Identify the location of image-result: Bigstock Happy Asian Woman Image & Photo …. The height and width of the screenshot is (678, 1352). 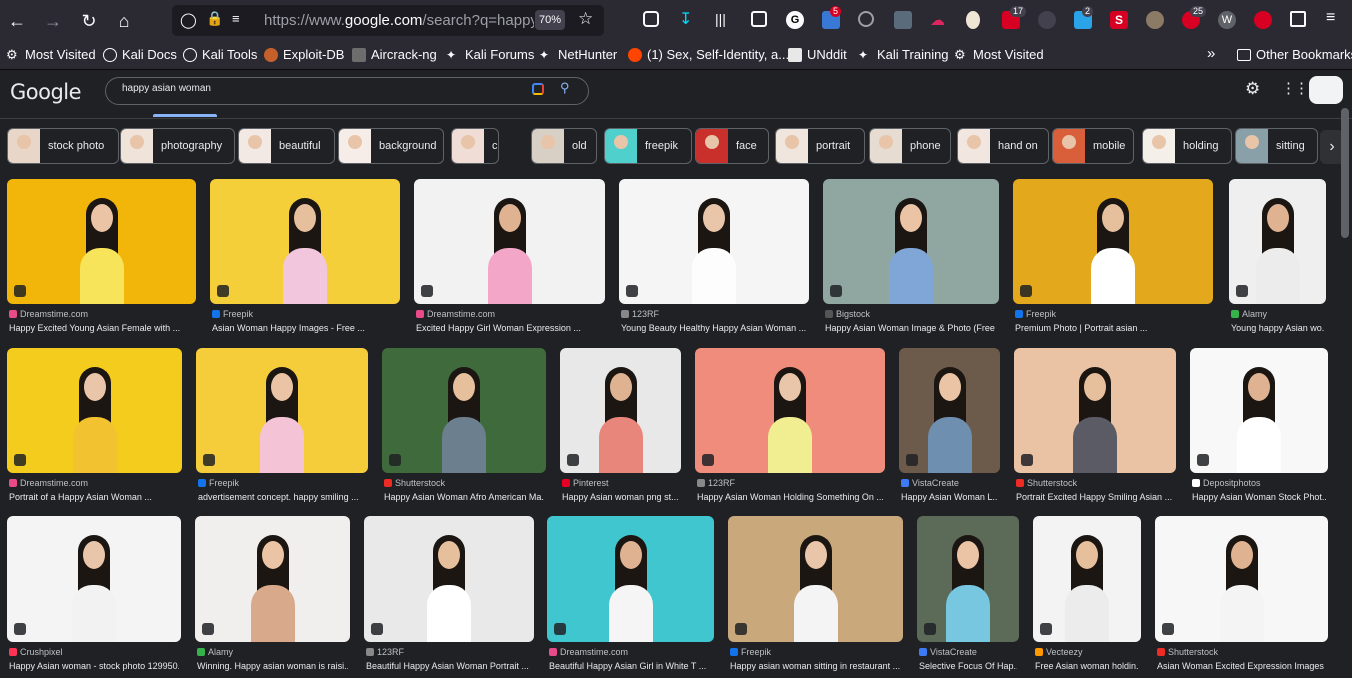
(911, 259).